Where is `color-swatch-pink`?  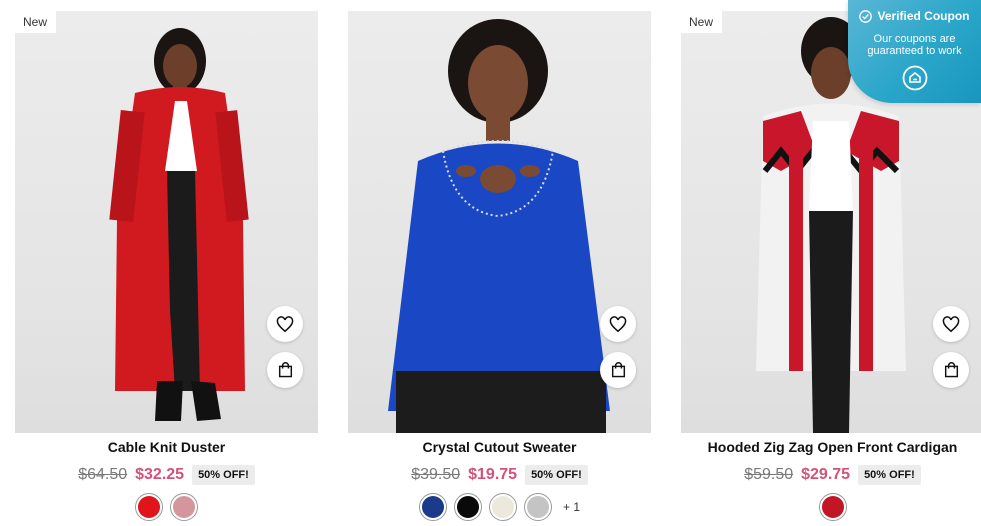 color-swatch-pink is located at coordinates (184, 507).